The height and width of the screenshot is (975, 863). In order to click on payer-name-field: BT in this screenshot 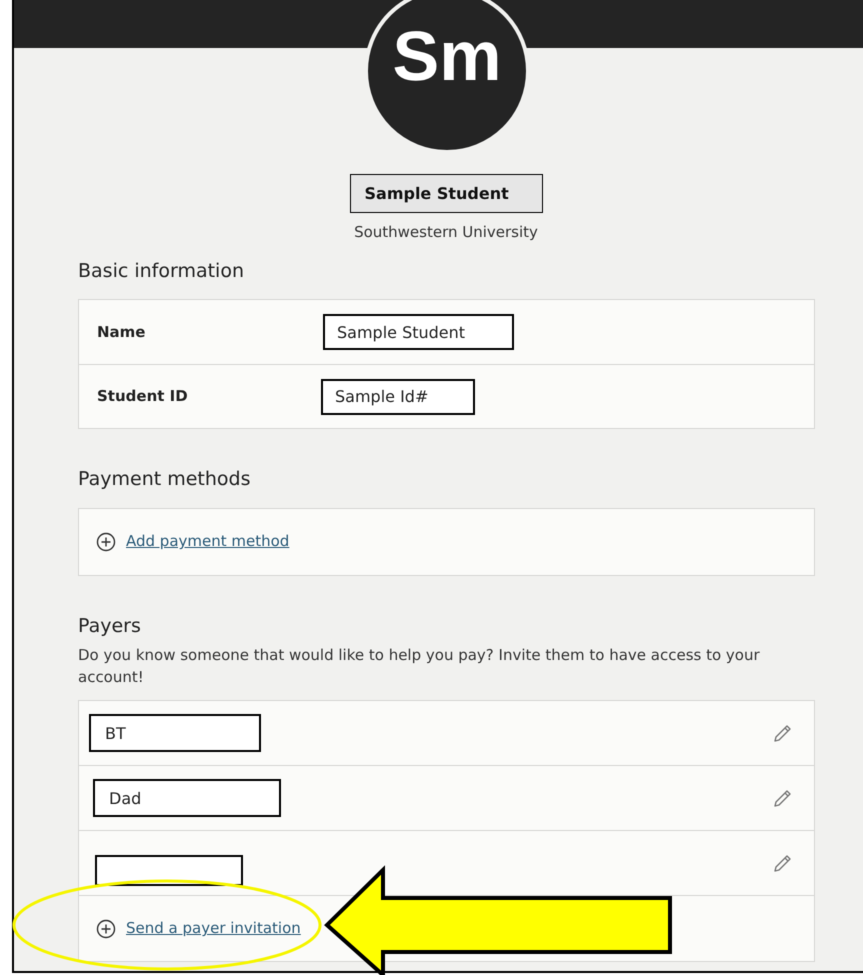, I will do `click(175, 733)`.